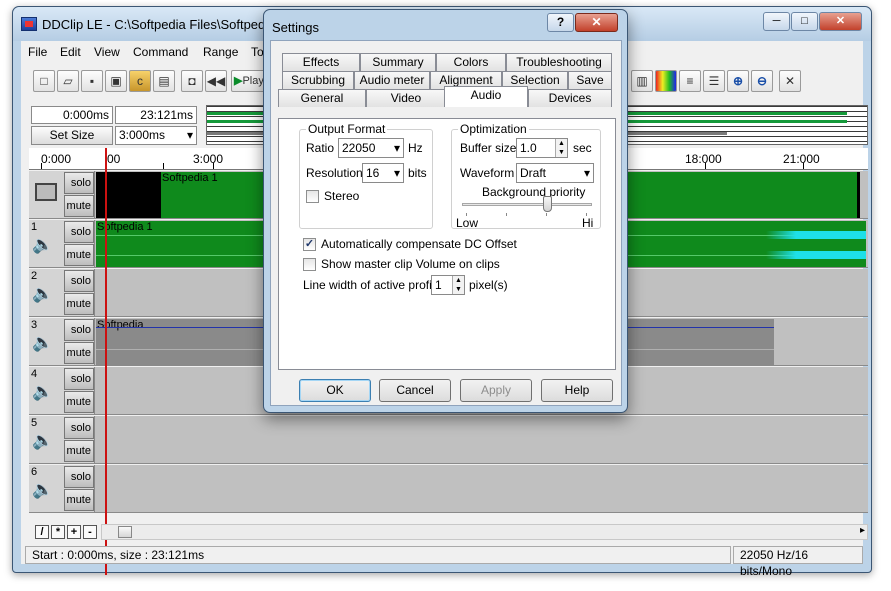 The width and height of the screenshot is (891, 591). I want to click on start-position-field: 0:000ms, so click(72, 115).